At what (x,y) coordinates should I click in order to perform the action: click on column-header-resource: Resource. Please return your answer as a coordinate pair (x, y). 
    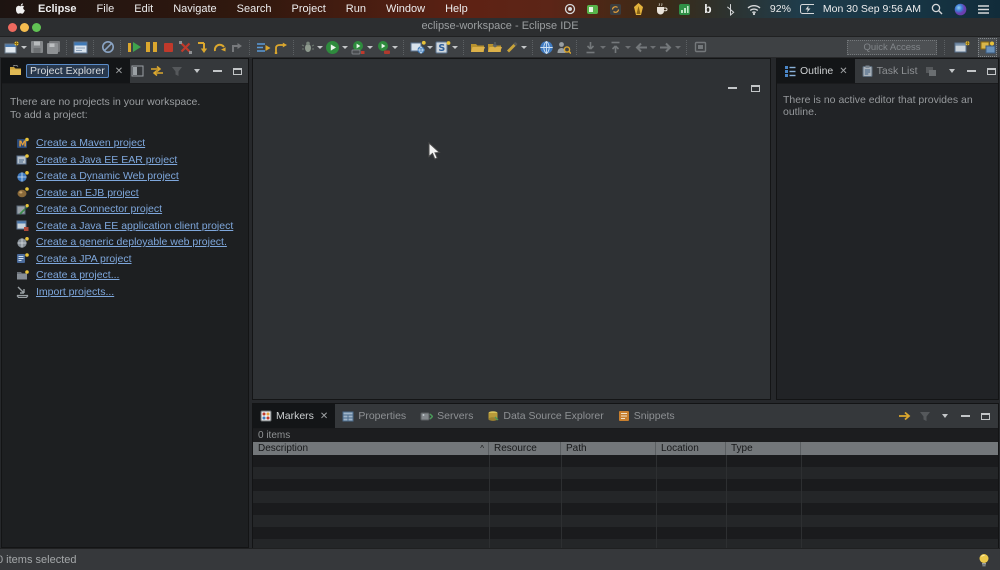
    Looking at the image, I should click on (525, 448).